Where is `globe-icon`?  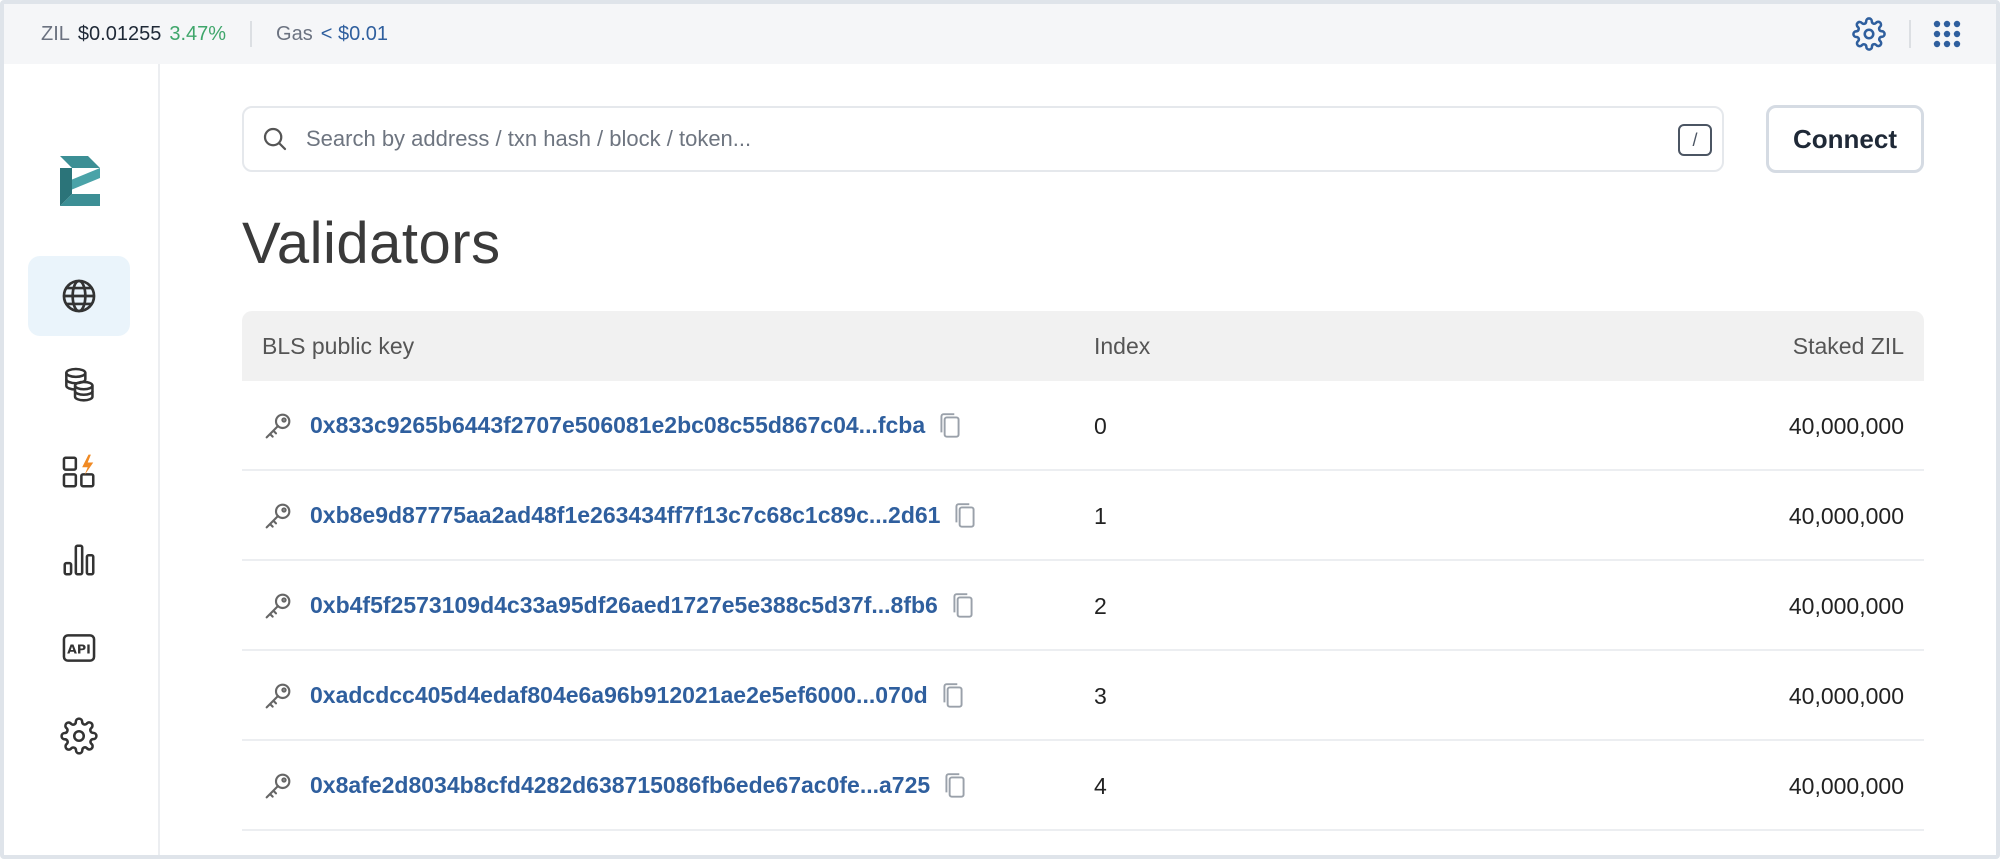
globe-icon is located at coordinates (79, 296).